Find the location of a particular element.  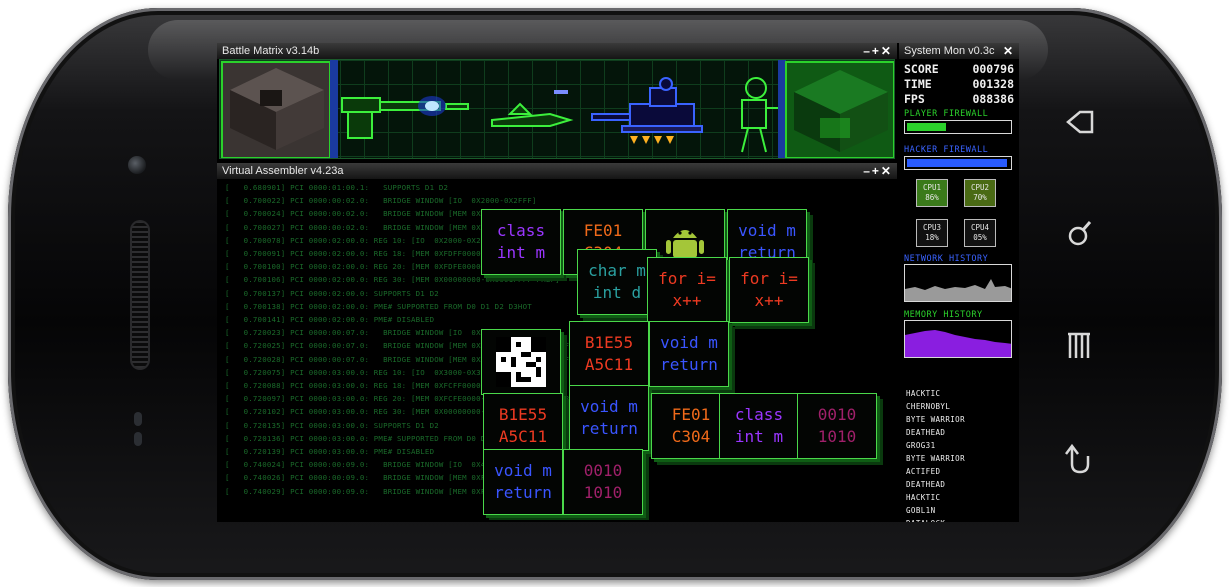

cpu1-meter: CPU1 86% is located at coordinates (932, 193).